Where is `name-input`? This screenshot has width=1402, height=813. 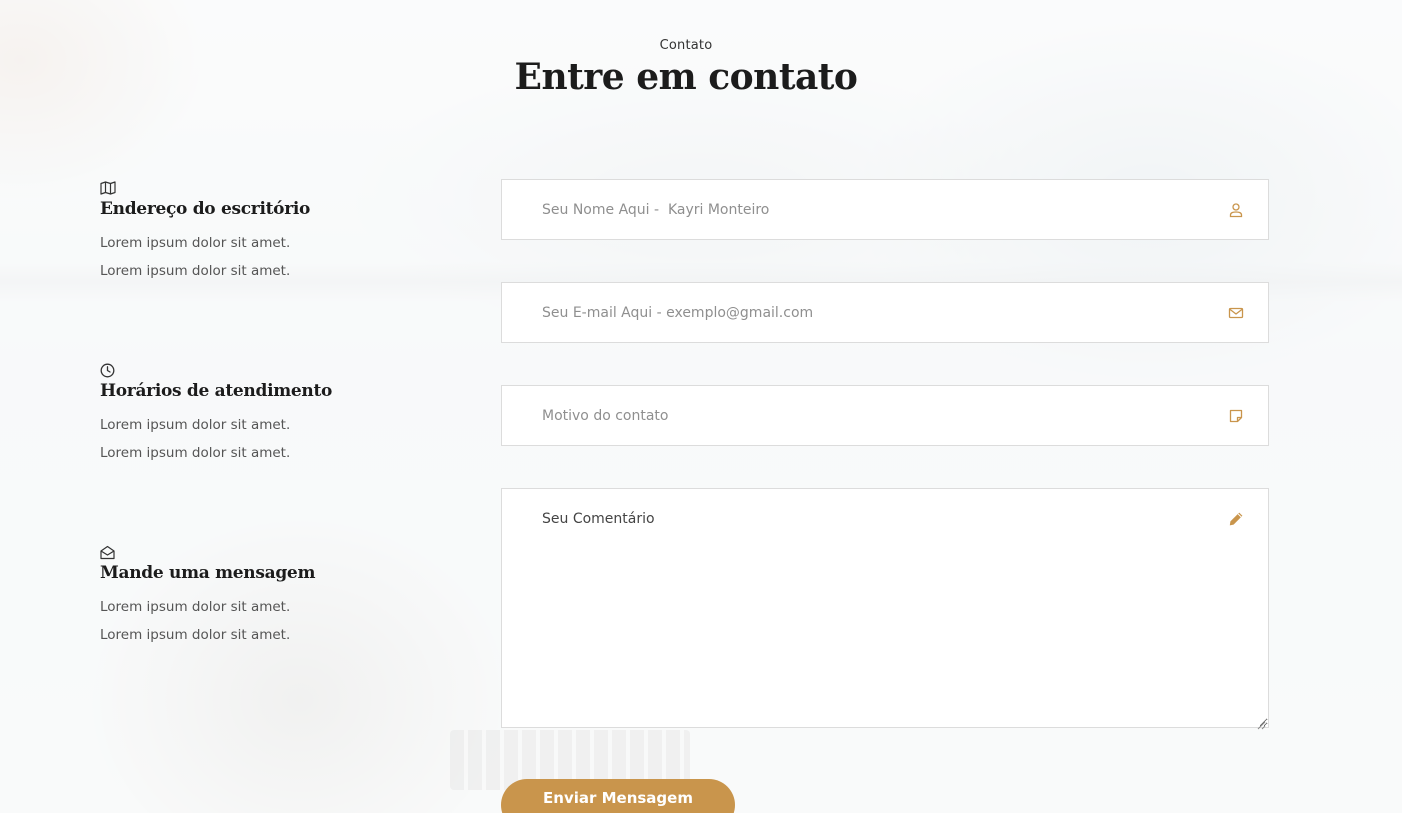
name-input is located at coordinates (885, 209).